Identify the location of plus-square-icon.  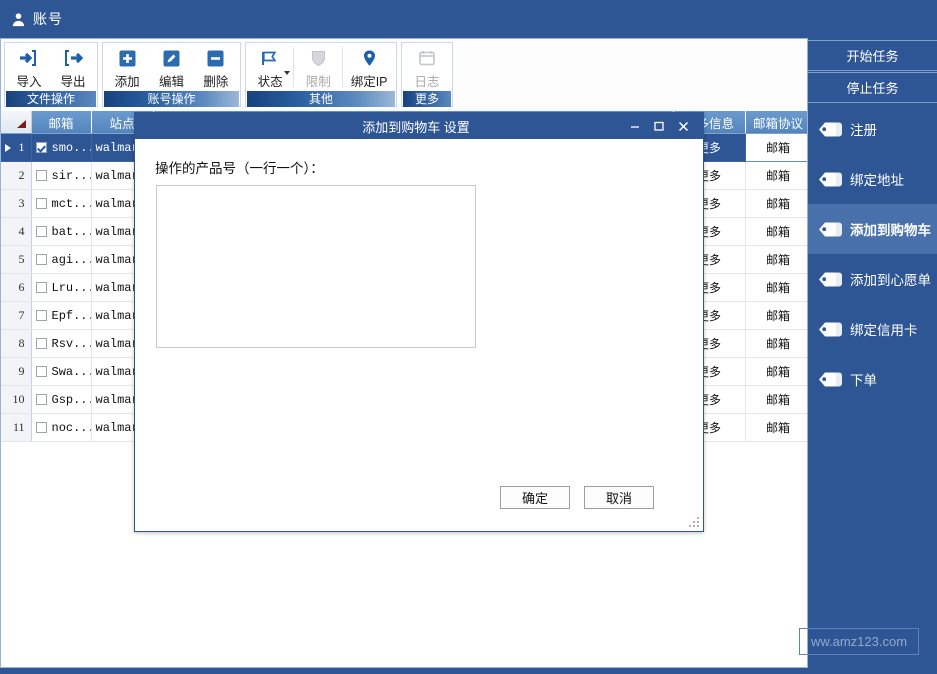
(127, 58).